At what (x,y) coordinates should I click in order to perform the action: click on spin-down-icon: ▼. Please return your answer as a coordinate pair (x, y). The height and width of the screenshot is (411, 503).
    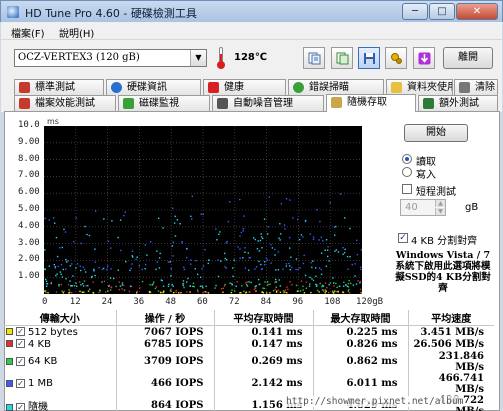
    Looking at the image, I should click on (440, 211).